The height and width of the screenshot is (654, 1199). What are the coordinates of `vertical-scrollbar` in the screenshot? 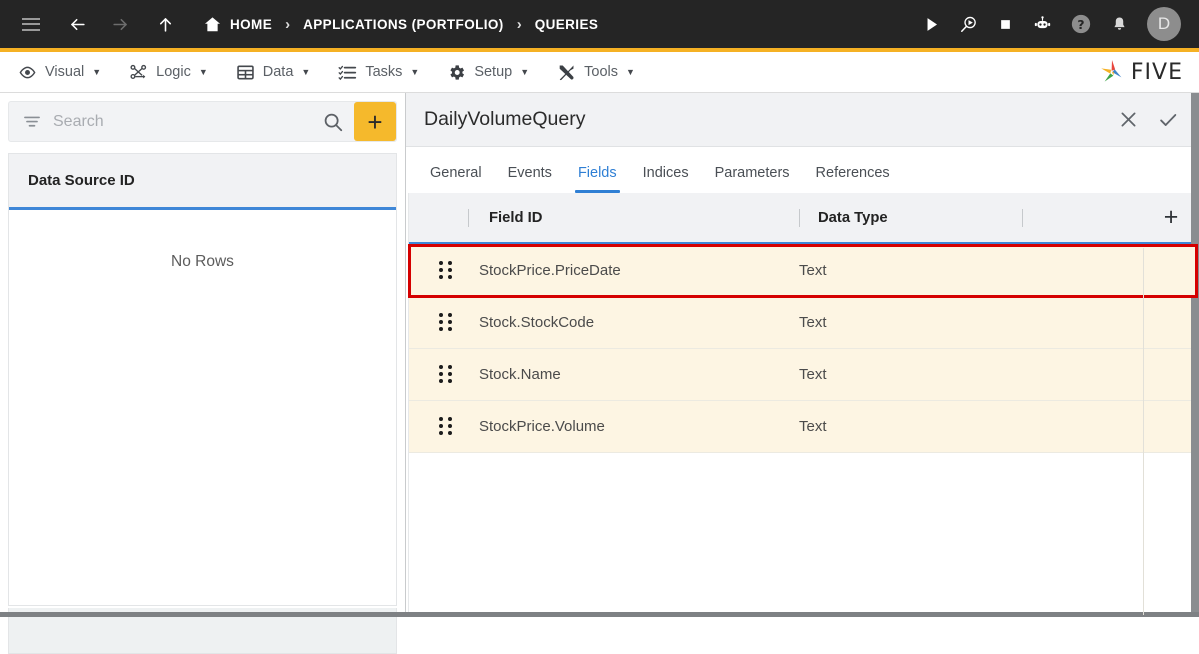 It's located at (1195, 352).